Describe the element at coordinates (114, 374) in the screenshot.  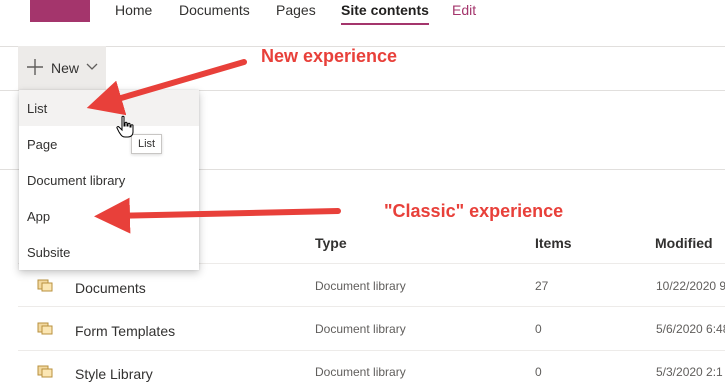
I see `row-name: Style Library` at that location.